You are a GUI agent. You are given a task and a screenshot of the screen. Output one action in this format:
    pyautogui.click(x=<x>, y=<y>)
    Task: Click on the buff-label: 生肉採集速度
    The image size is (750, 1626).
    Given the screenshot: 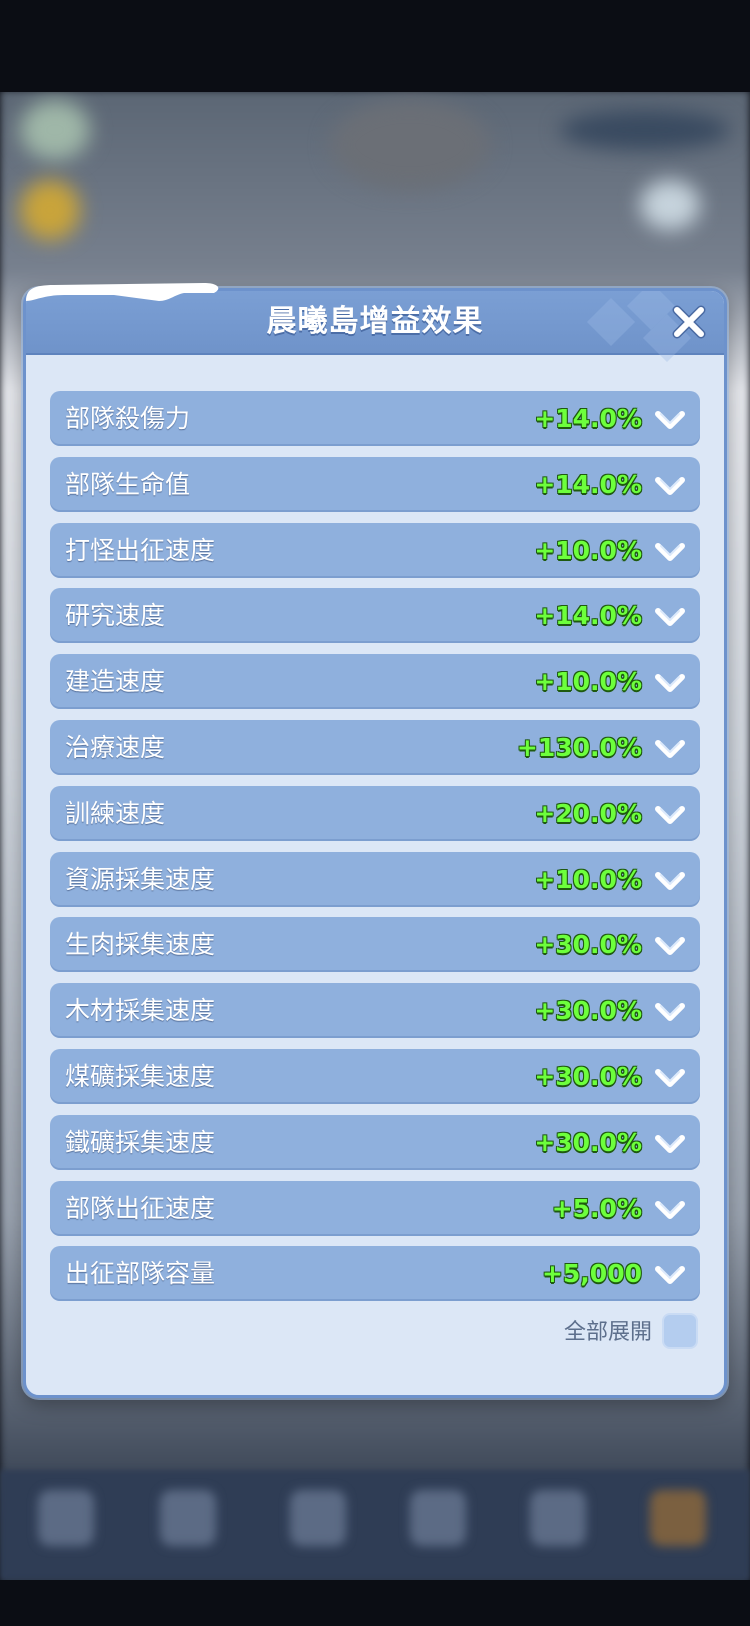 What is the action you would take?
    pyautogui.click(x=140, y=945)
    